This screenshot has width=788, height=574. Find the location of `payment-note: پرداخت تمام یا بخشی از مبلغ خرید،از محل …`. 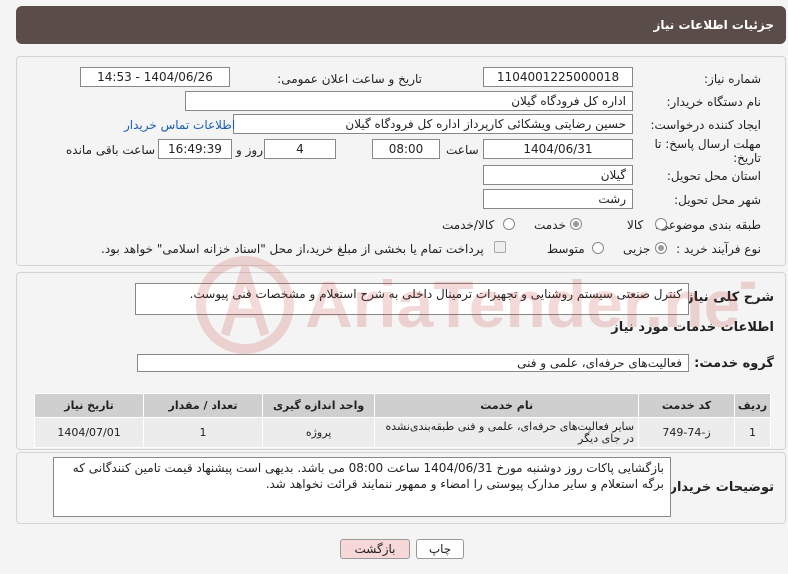

payment-note: پرداخت تمام یا بخشی از مبلغ خرید،از محل … is located at coordinates (292, 249).